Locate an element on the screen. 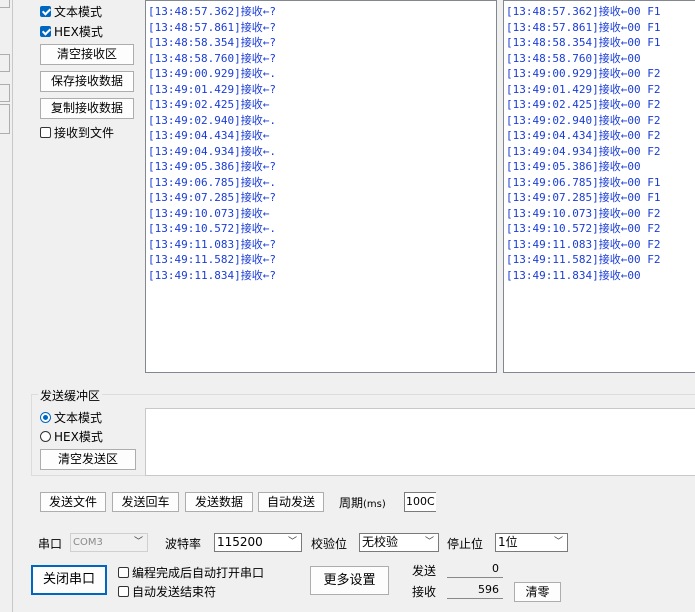  log-line: [13:49:05.386]接收←? is located at coordinates (212, 166).